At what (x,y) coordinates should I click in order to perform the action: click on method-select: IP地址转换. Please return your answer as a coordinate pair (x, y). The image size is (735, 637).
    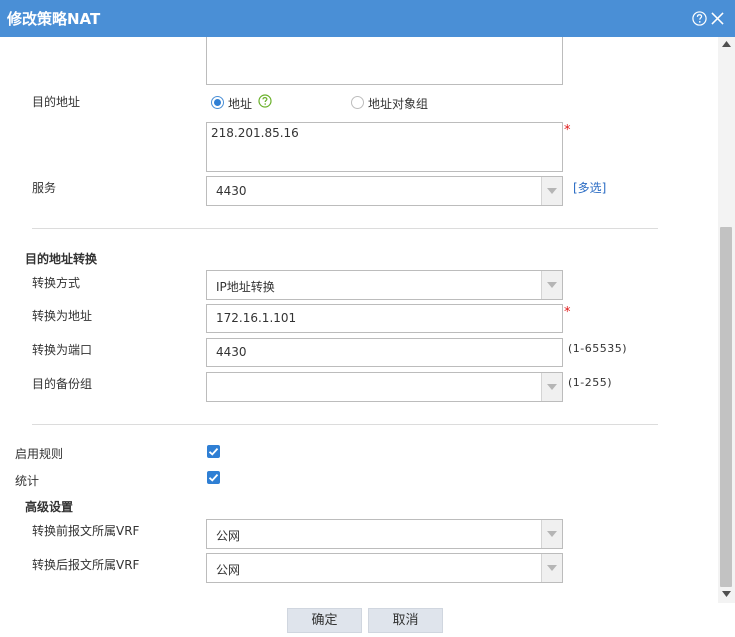
    Looking at the image, I should click on (384, 285).